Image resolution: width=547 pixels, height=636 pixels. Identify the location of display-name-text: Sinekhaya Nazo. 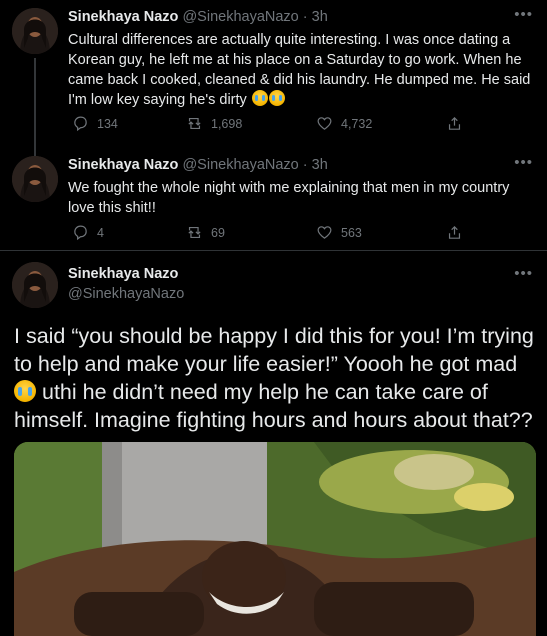
(123, 274).